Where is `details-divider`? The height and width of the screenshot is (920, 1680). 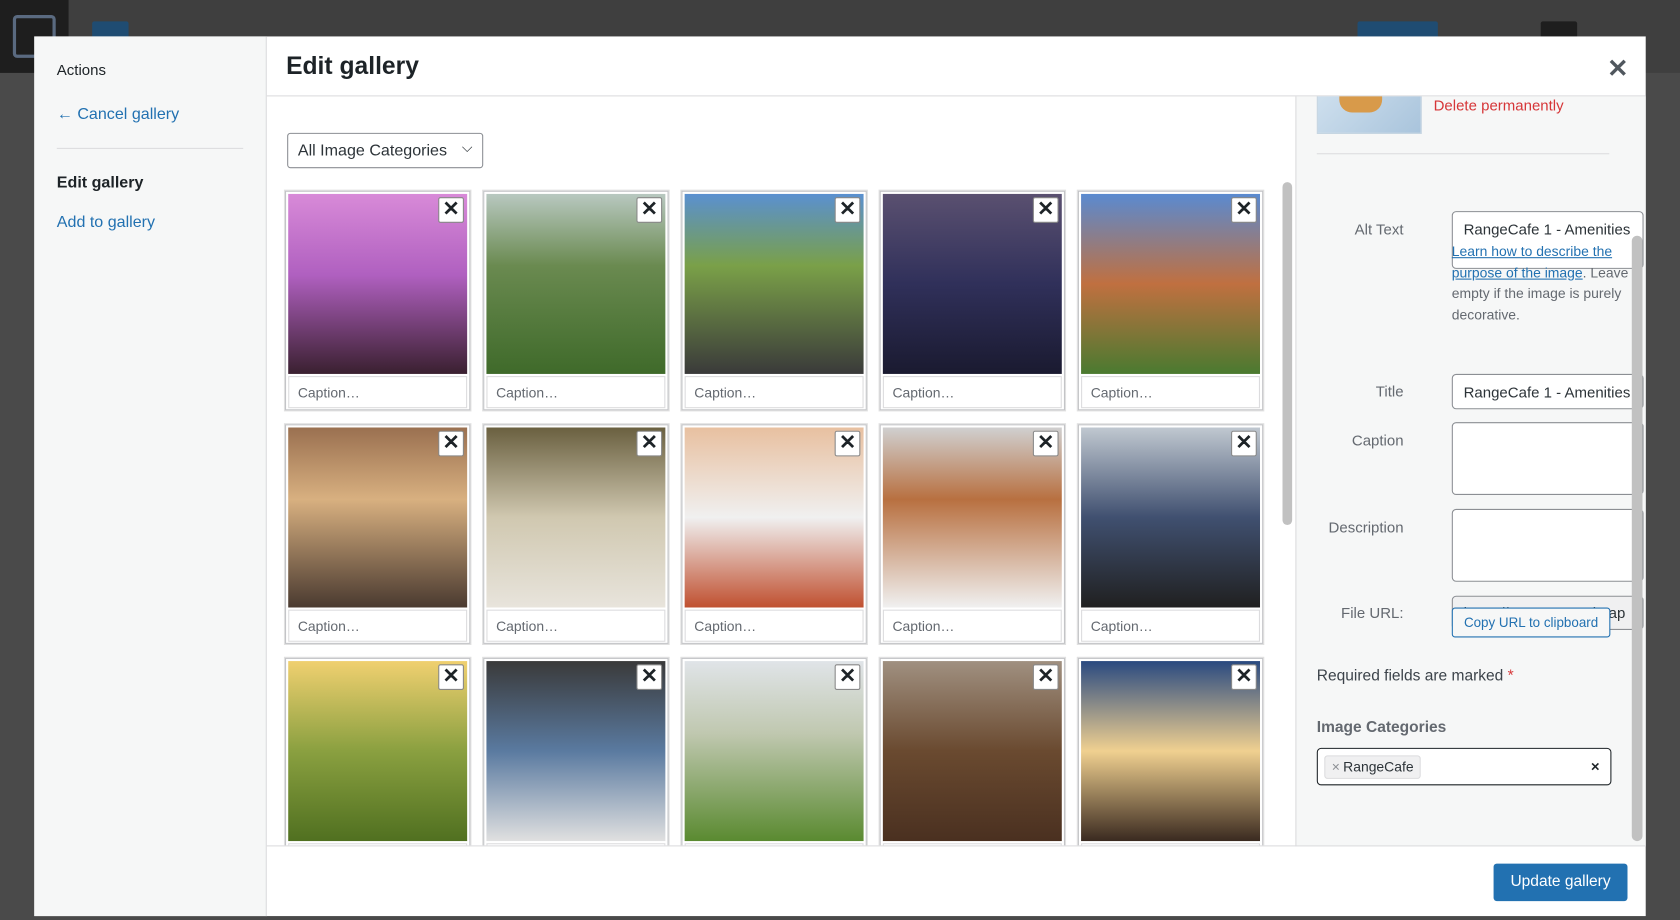 details-divider is located at coordinates (1463, 154).